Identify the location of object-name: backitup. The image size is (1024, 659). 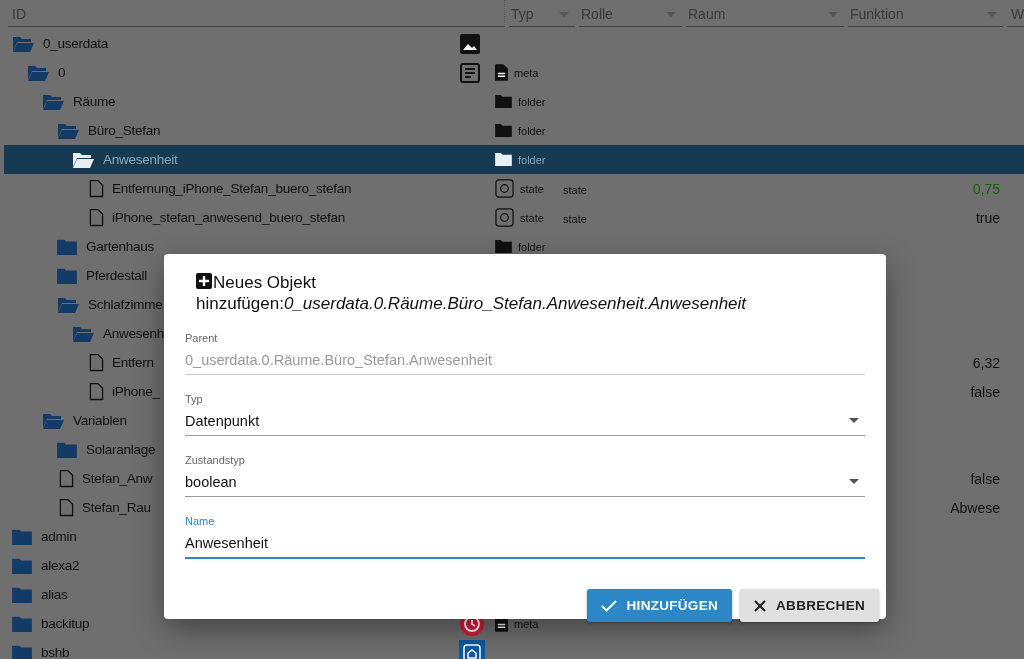
(65, 623).